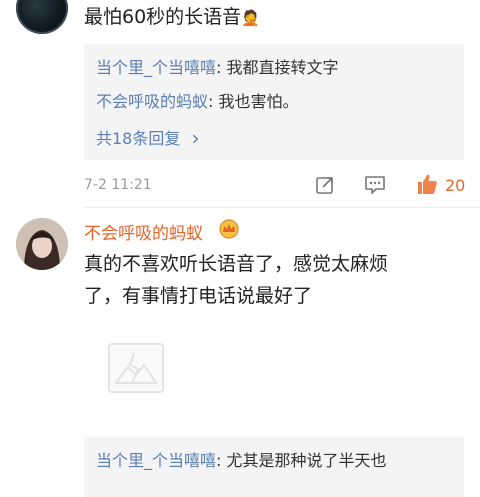 This screenshot has width=480, height=497. Describe the element at coordinates (152, 101) in the screenshot. I see `reply-username: 不会呼吸的蚂蚁` at that location.